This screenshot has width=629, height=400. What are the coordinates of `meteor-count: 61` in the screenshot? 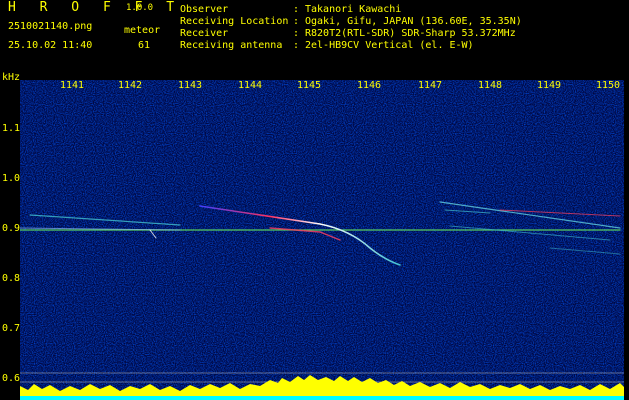 It's located at (144, 45).